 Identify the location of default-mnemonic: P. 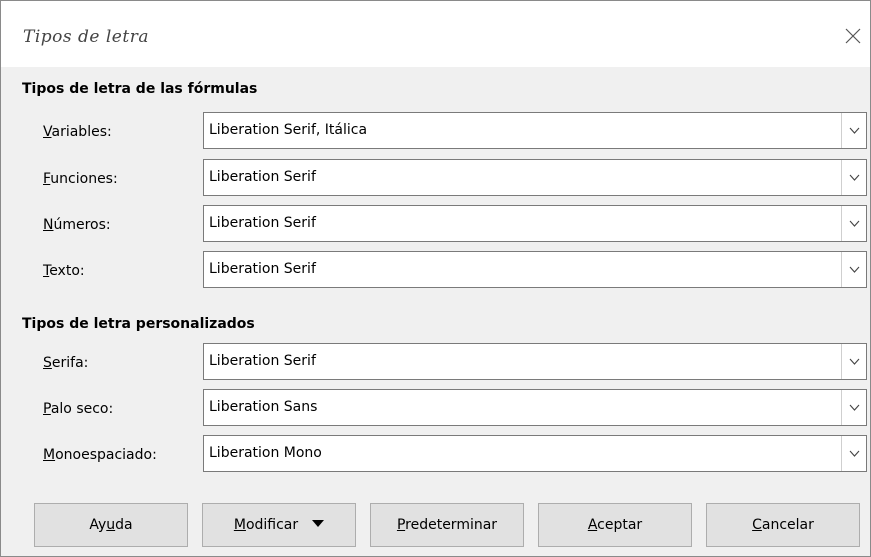
(401, 525).